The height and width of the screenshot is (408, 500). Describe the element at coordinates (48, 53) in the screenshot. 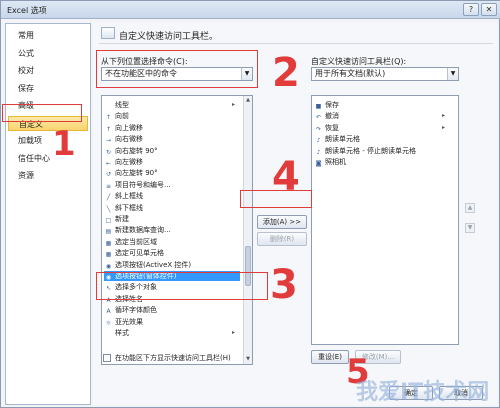

I see `nav-item: 公式` at that location.